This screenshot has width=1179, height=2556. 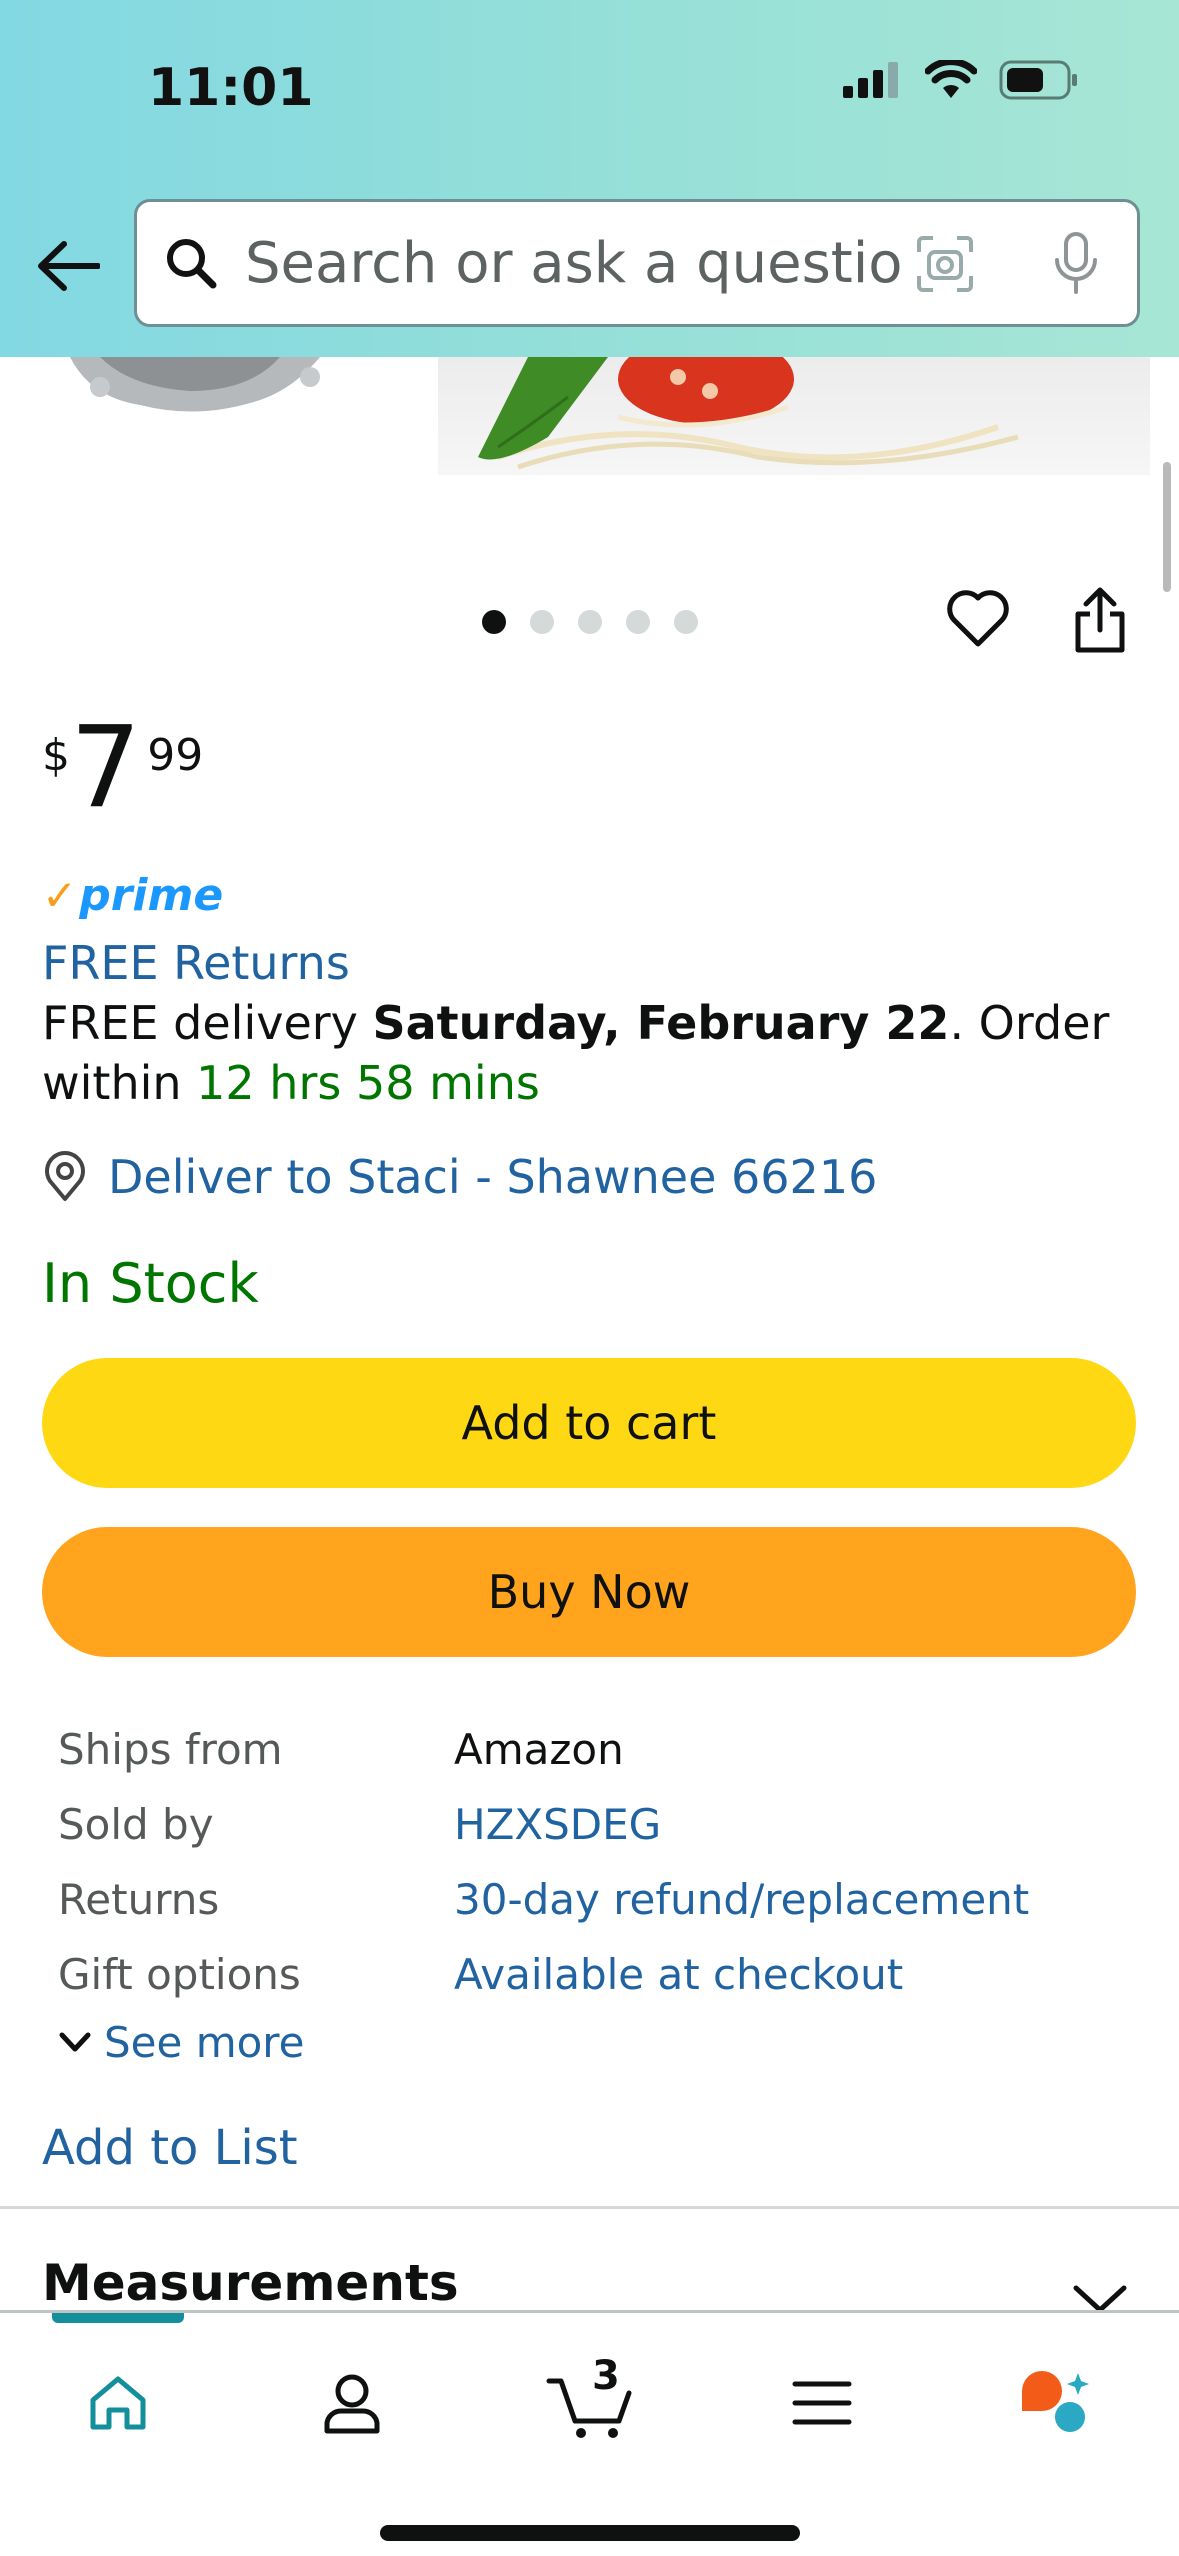 I want to click on pasta-product-image, so click(x=794, y=416).